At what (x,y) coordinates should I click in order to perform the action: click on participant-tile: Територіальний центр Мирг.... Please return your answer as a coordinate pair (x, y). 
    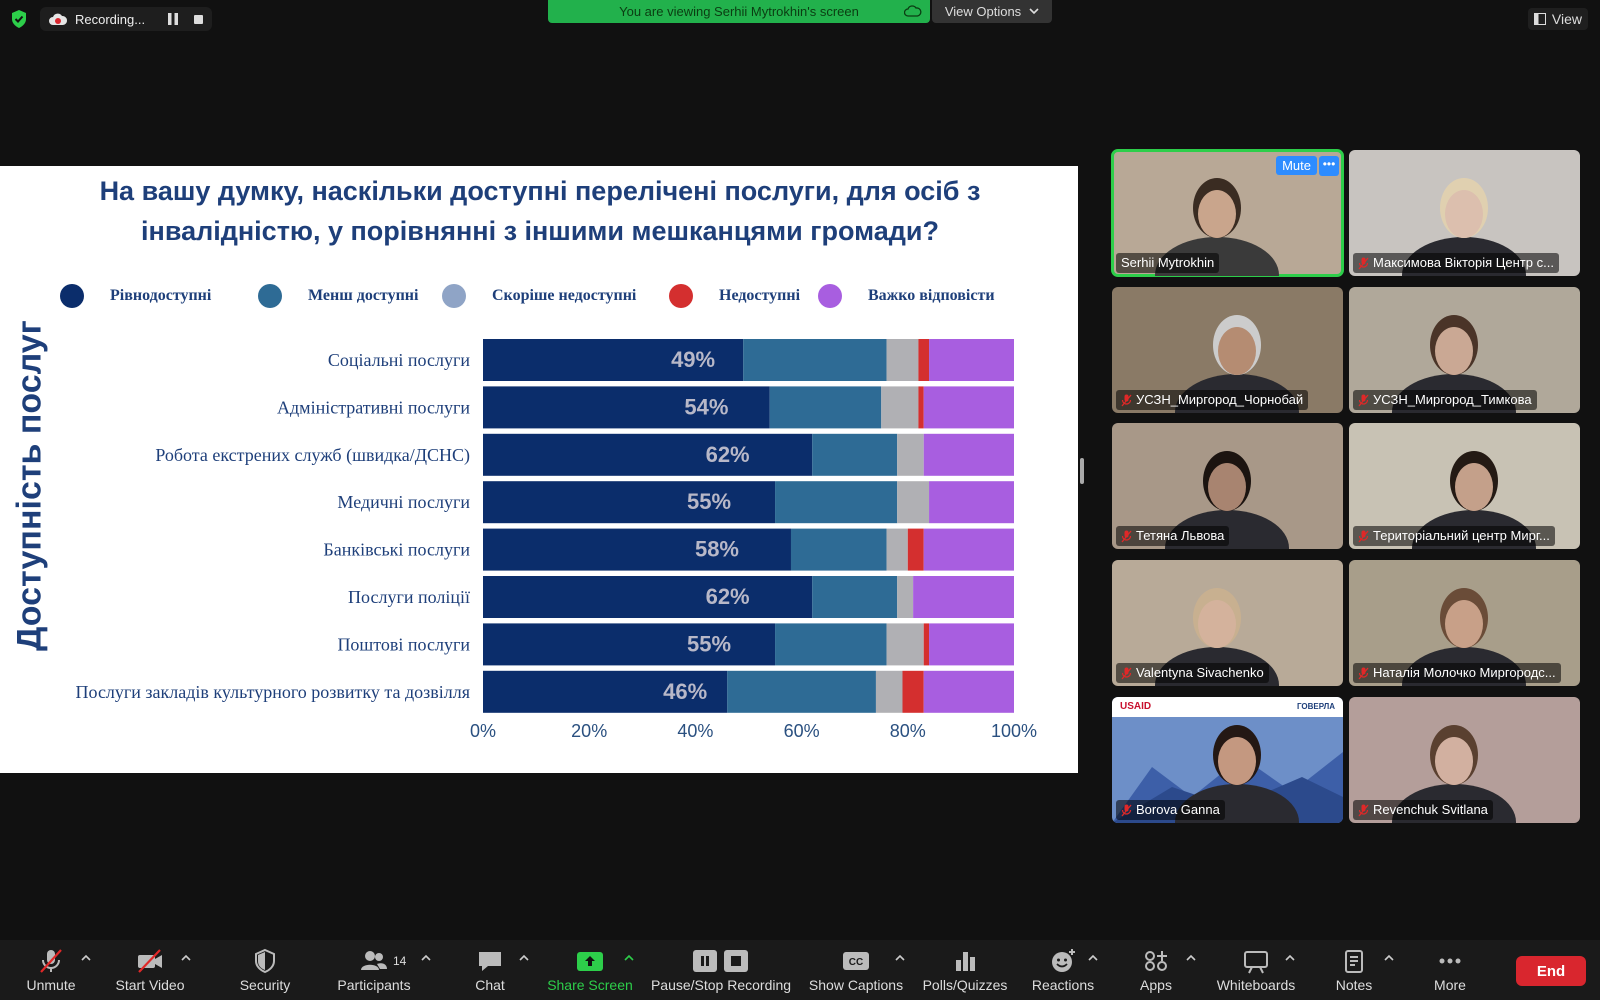
    Looking at the image, I should click on (1464, 486).